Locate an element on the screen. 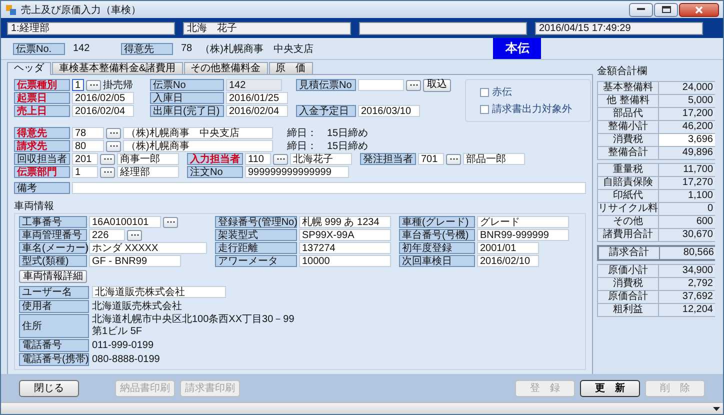 The height and width of the screenshot is (415, 724). field-label: 車両管理番号 is located at coordinates (53, 235).